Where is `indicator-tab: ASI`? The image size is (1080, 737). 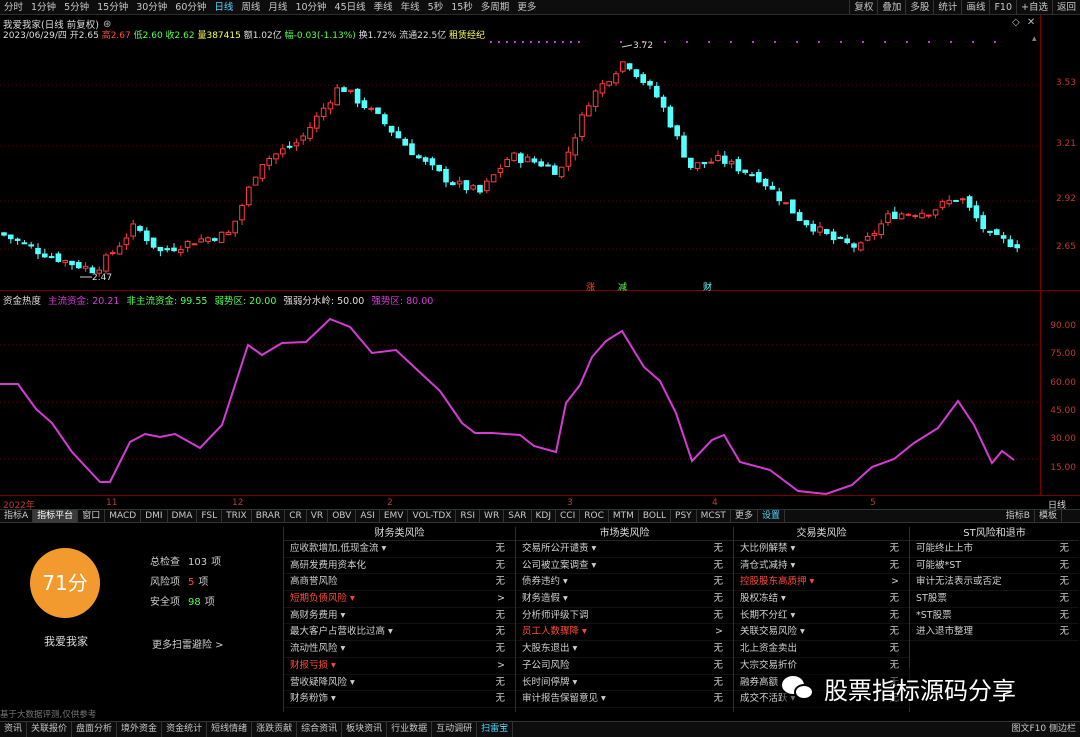 indicator-tab: ASI is located at coordinates (368, 516).